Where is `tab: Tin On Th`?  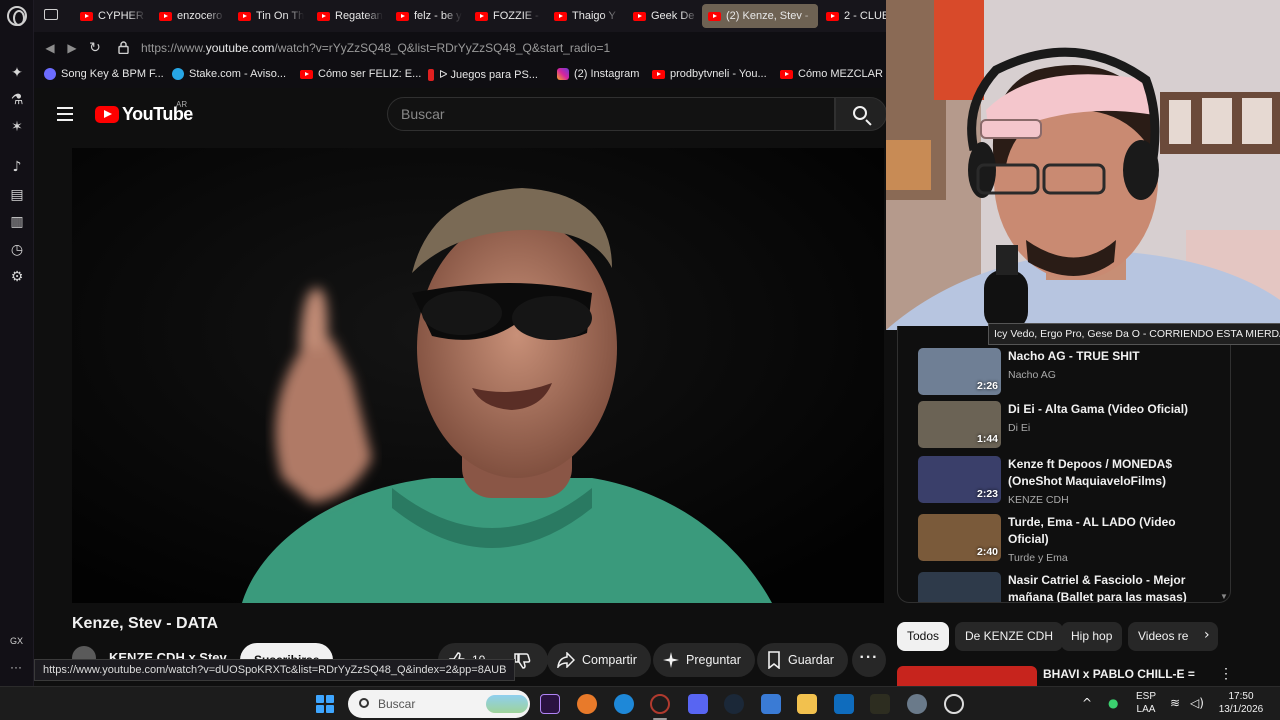 tab: Tin On Th is located at coordinates (268, 16).